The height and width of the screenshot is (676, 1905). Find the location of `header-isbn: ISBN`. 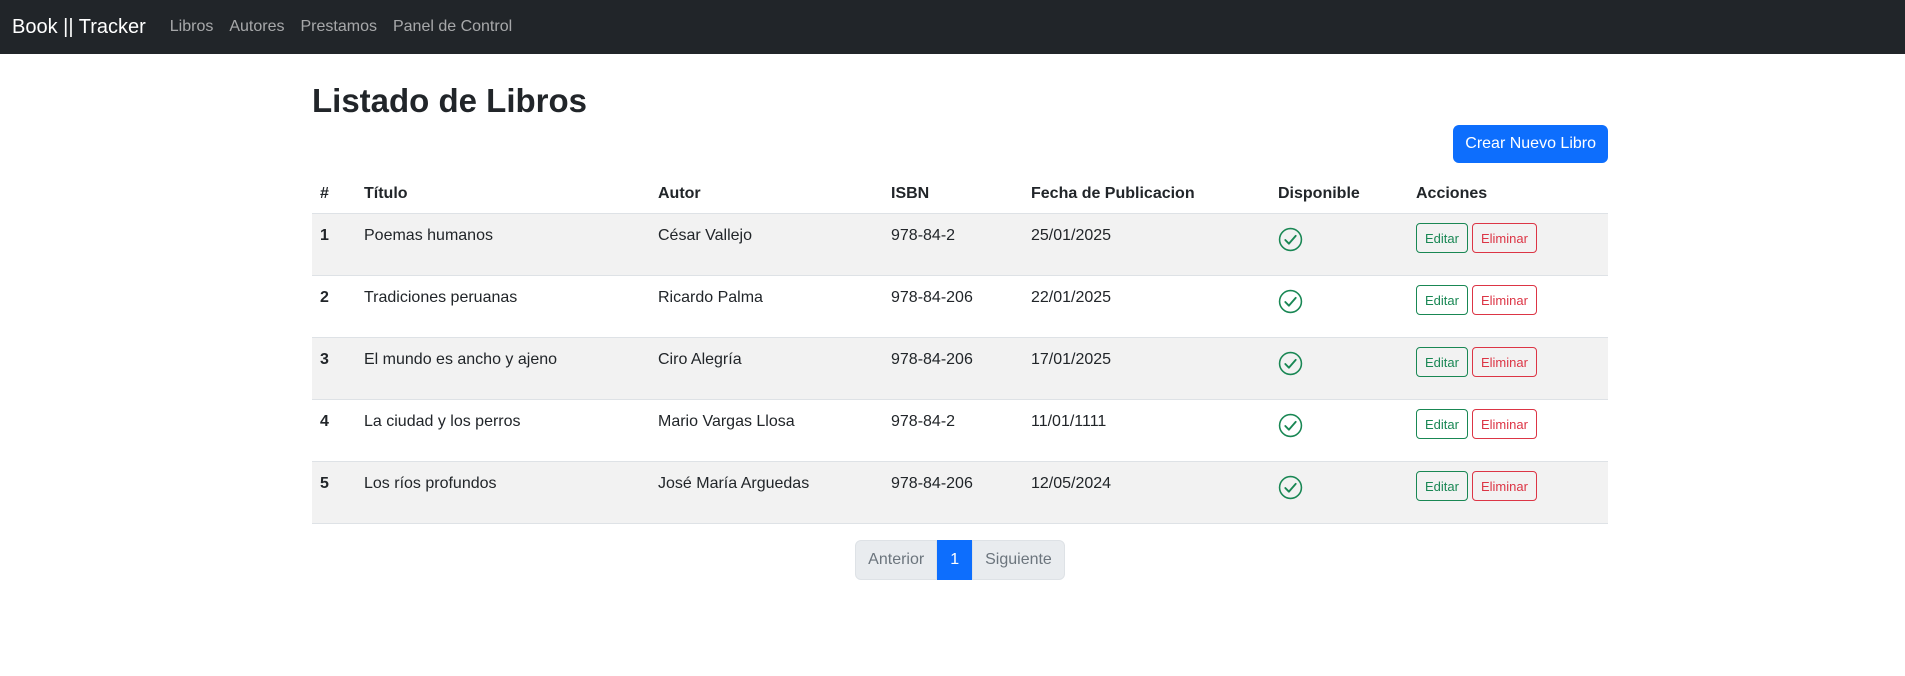

header-isbn: ISBN is located at coordinates (953, 194).